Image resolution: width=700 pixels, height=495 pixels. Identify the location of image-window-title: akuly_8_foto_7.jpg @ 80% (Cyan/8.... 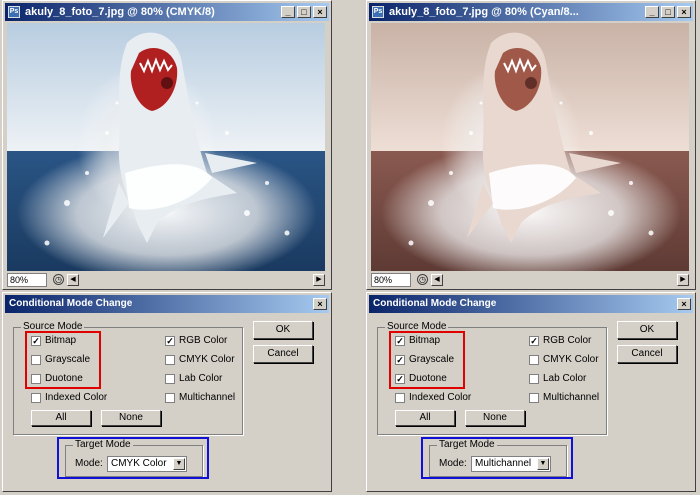
(484, 12).